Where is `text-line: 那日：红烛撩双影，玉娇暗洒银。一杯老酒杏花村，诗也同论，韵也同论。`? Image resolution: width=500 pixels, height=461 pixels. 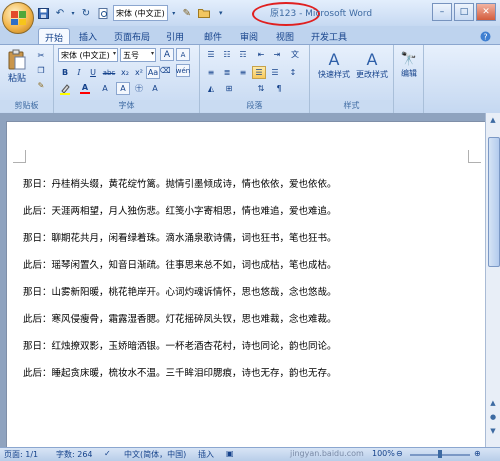 text-line: 那日：红烛撩双影，玉娇暗洒银。一杯老酒杏花村，诗也同论，韵也同论。 is located at coordinates (180, 346).